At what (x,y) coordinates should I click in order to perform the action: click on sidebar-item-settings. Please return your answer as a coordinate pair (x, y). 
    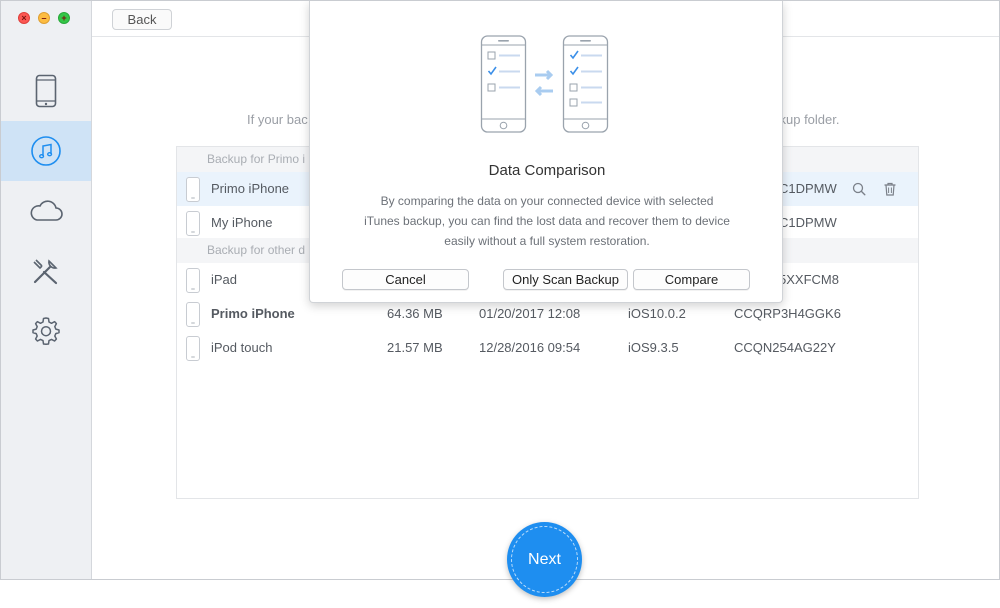
    Looking at the image, I should click on (46, 331).